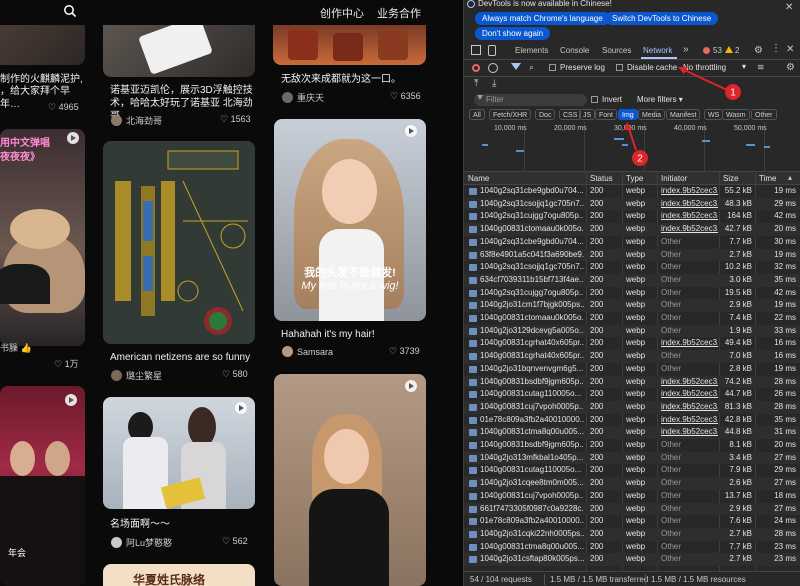  I want to click on annotation-label: 1, so click(733, 93).